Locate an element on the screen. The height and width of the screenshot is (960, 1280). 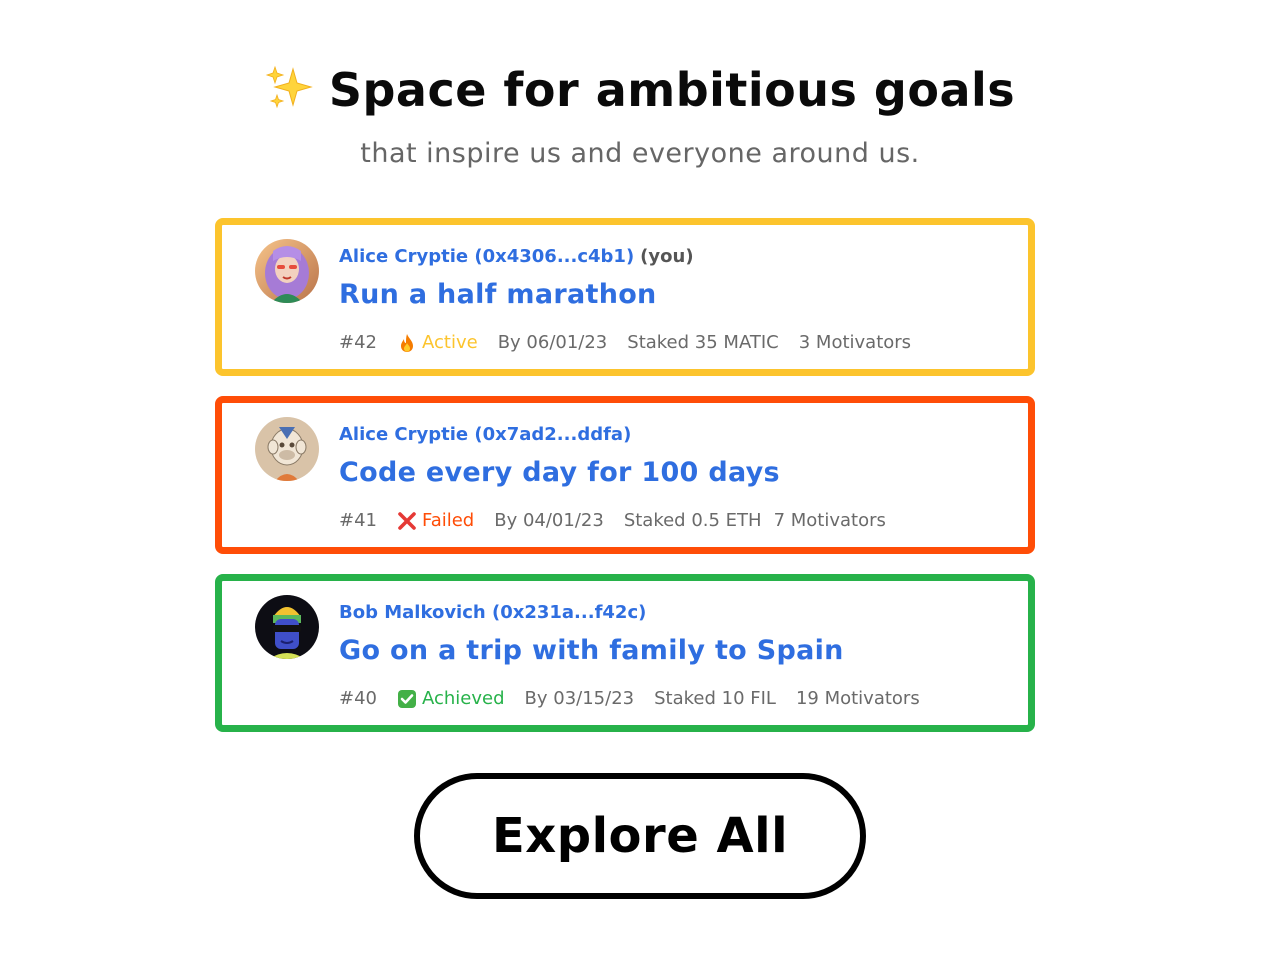
goal-title: Go on a trip with family to Spain is located at coordinates (591, 650).